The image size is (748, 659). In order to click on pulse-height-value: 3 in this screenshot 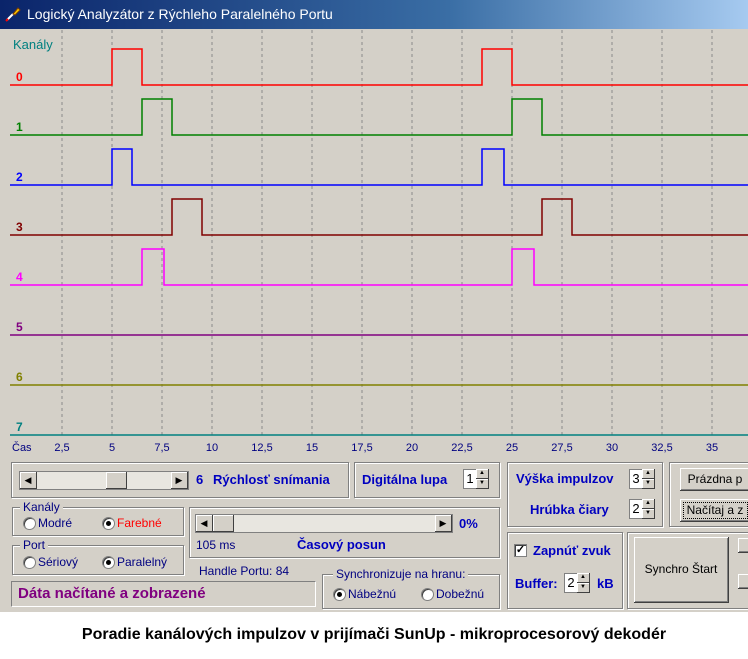, I will do `click(636, 479)`.